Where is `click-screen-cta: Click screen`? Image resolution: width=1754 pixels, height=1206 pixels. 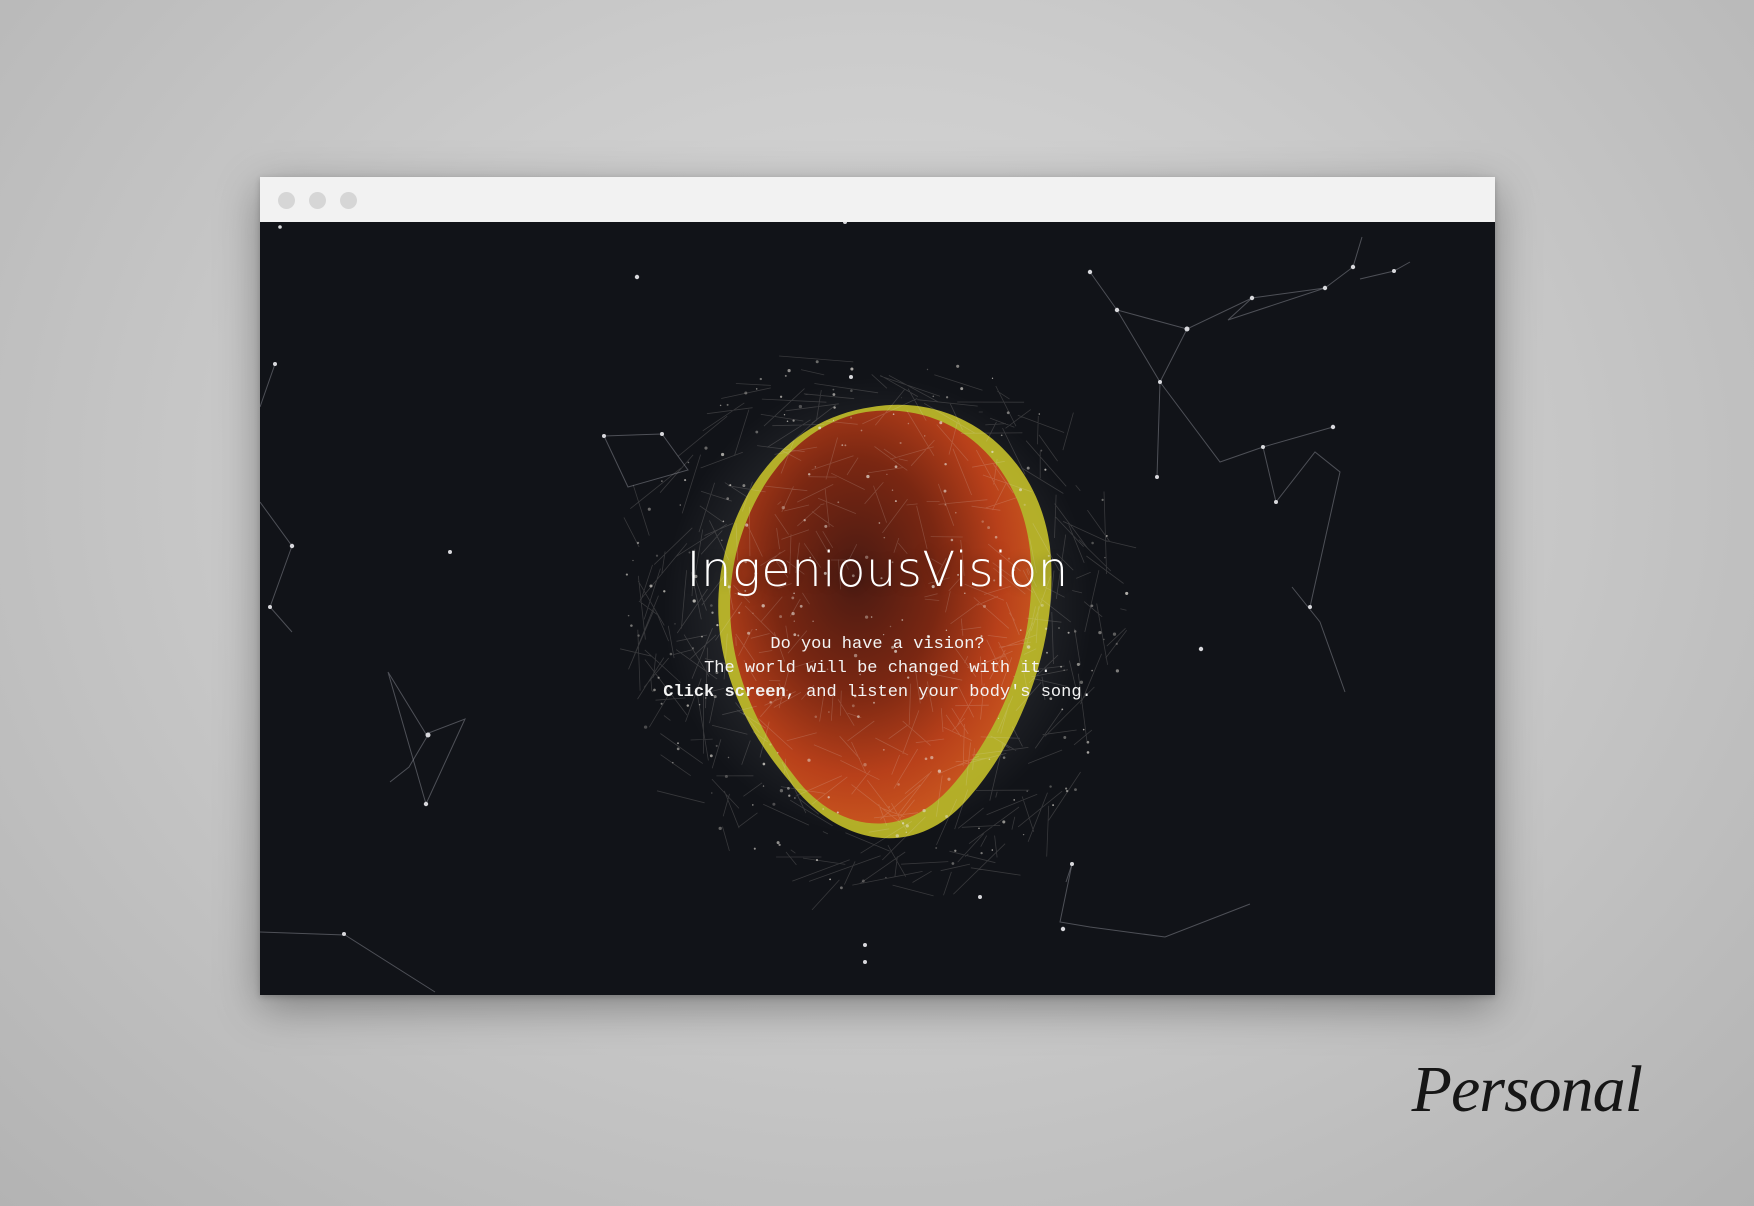
click-screen-cta: Click screen is located at coordinates (724, 692).